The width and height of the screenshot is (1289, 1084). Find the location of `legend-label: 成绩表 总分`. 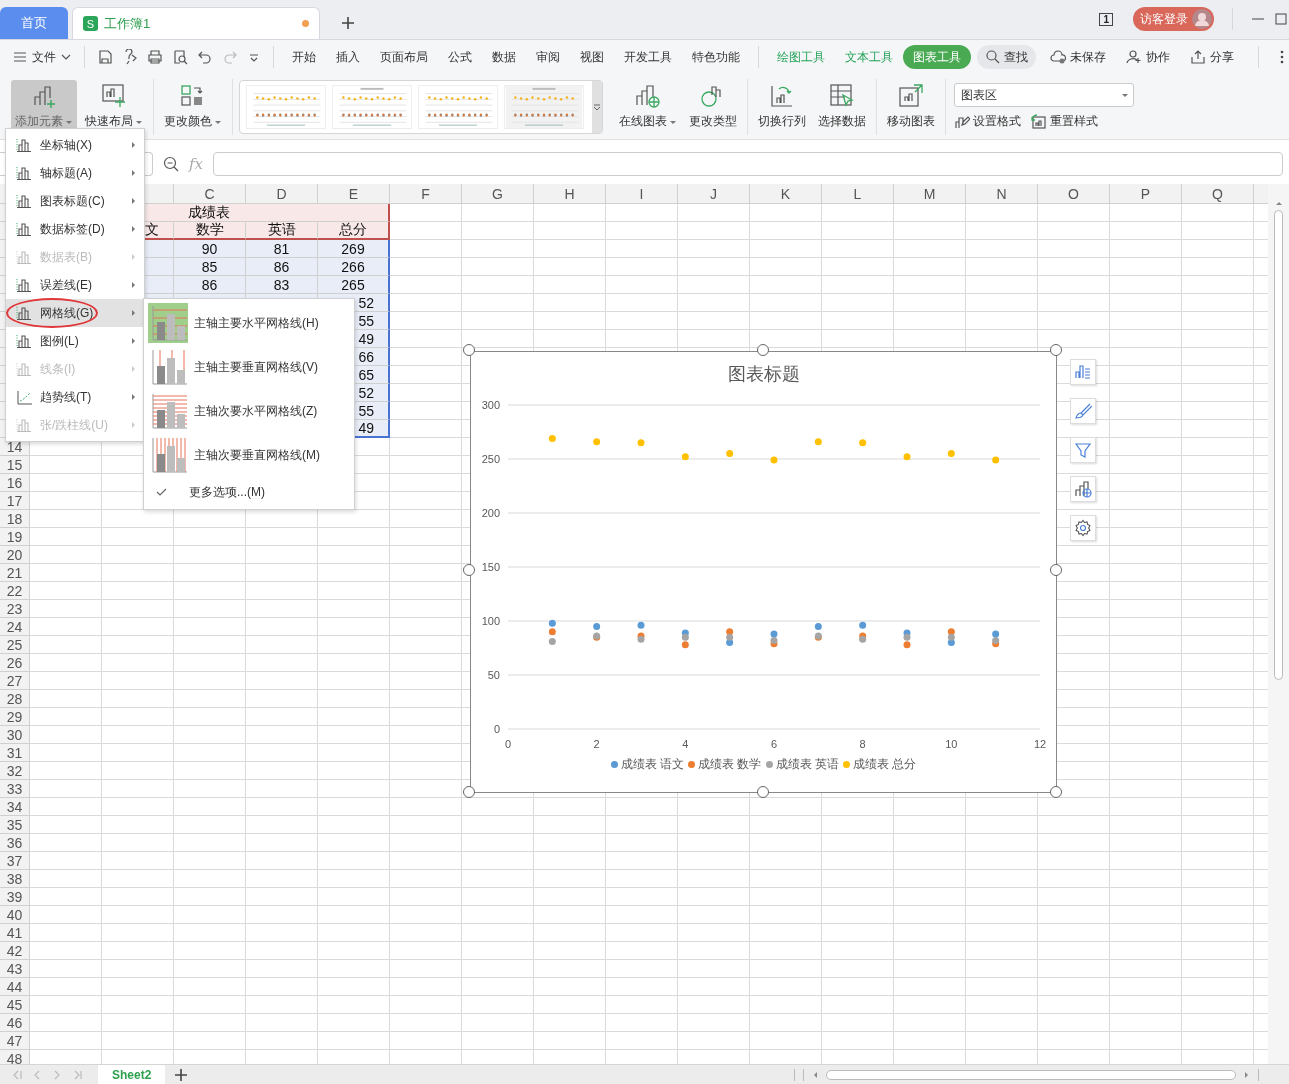

legend-label: 成绩表 总分 is located at coordinates (884, 764).